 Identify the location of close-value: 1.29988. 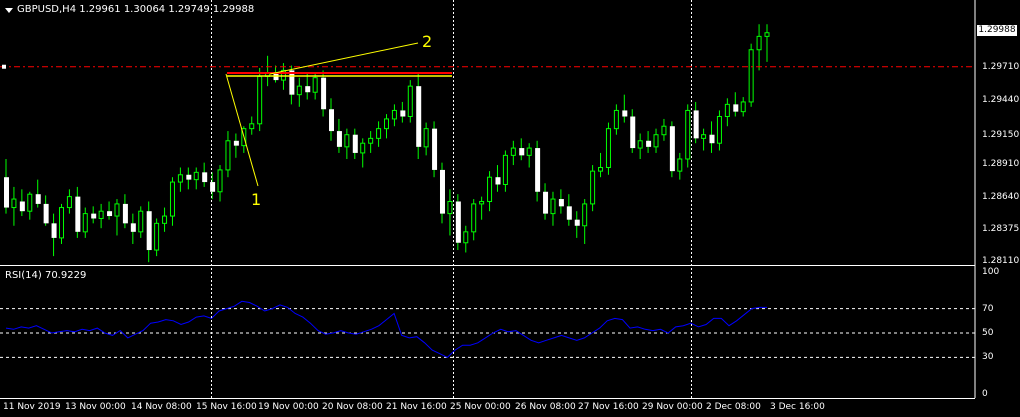
(233, 9).